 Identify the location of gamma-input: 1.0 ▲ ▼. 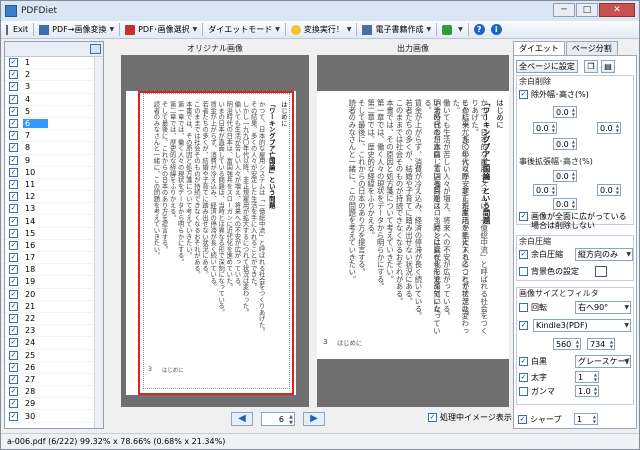
(587, 391).